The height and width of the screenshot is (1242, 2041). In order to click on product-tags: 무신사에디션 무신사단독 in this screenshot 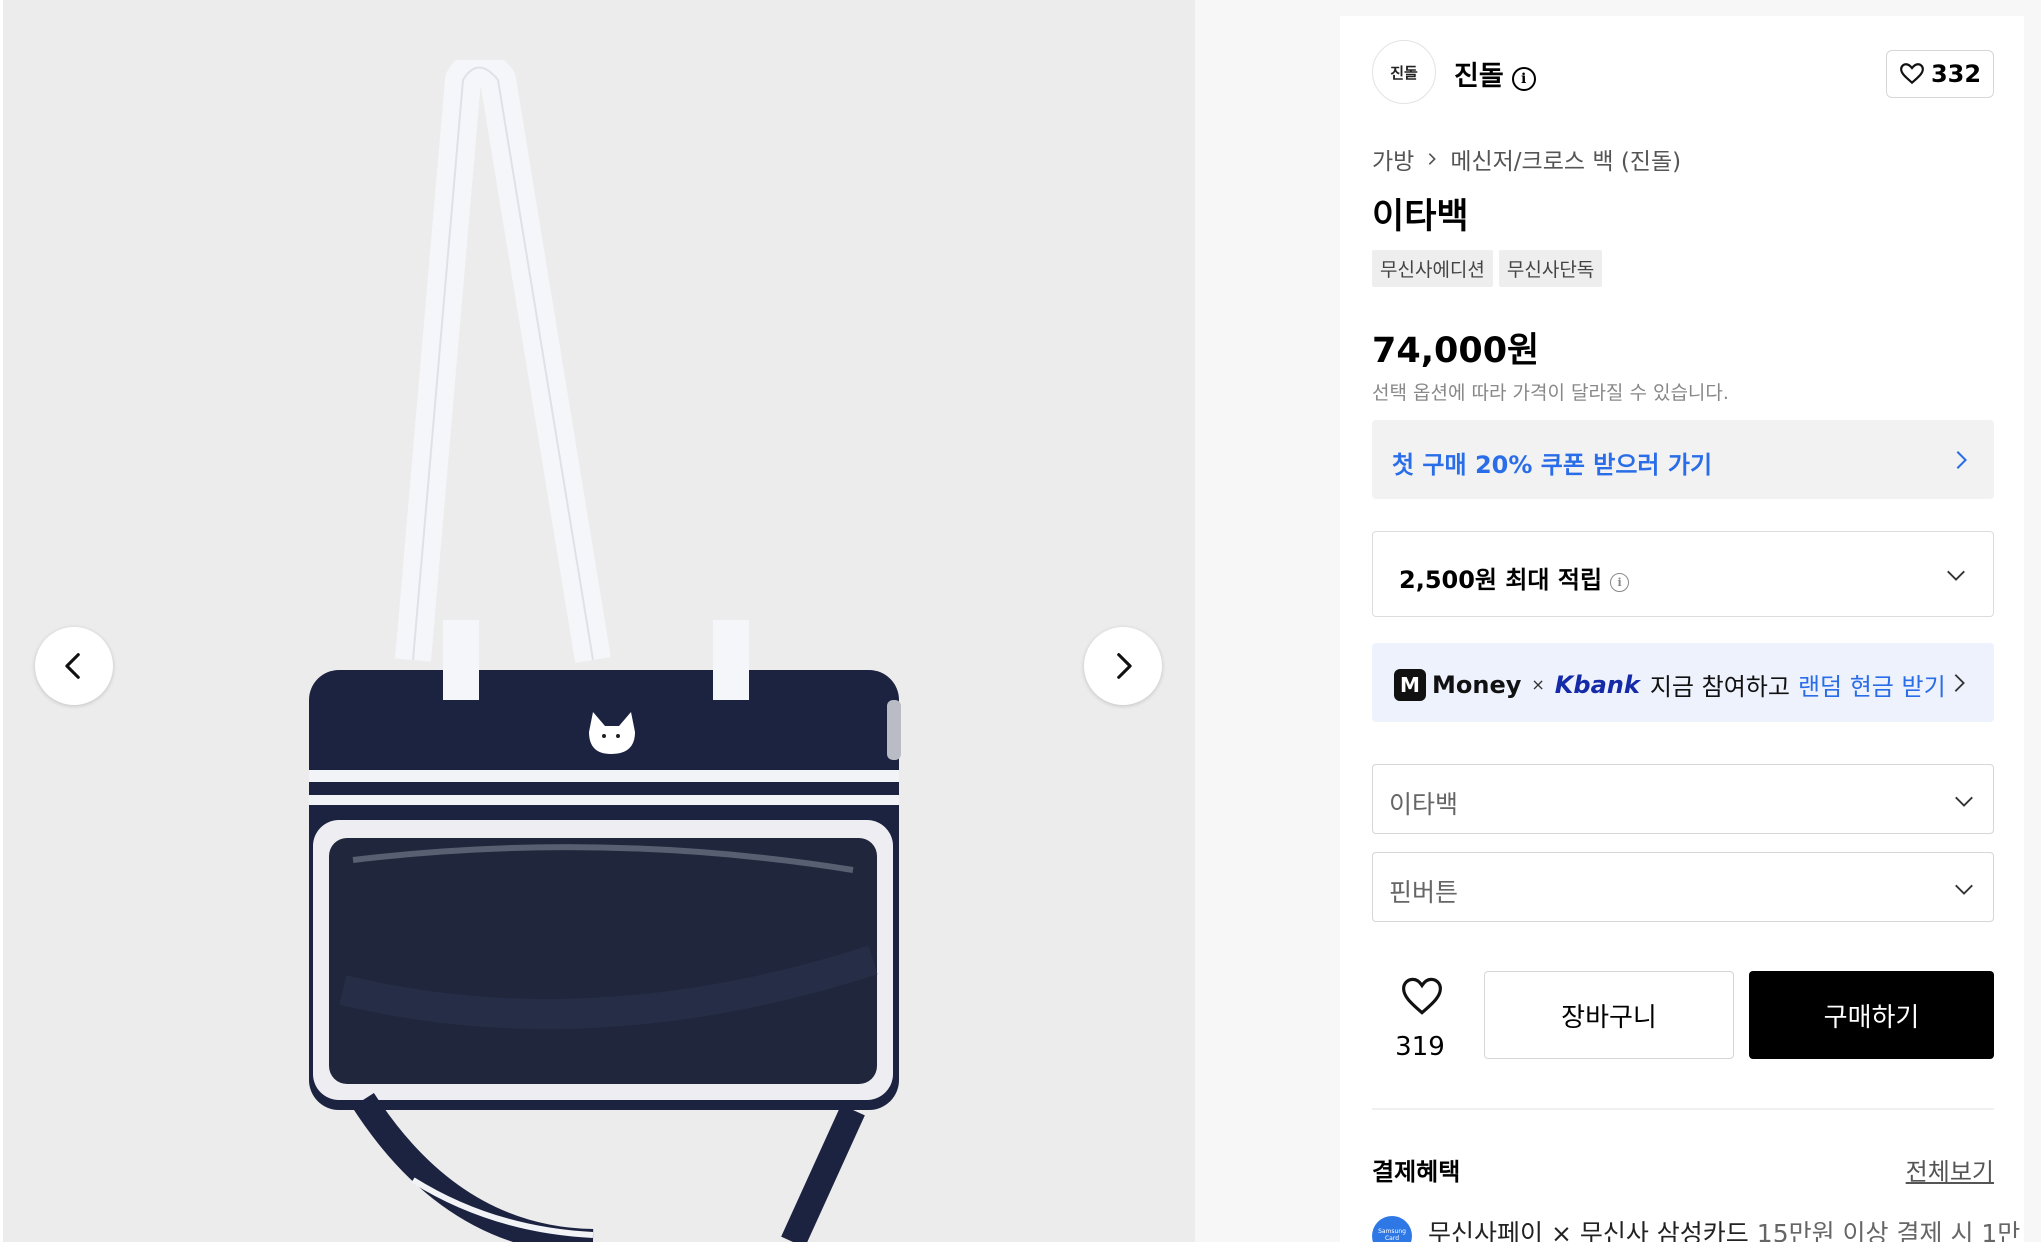, I will do `click(1487, 268)`.